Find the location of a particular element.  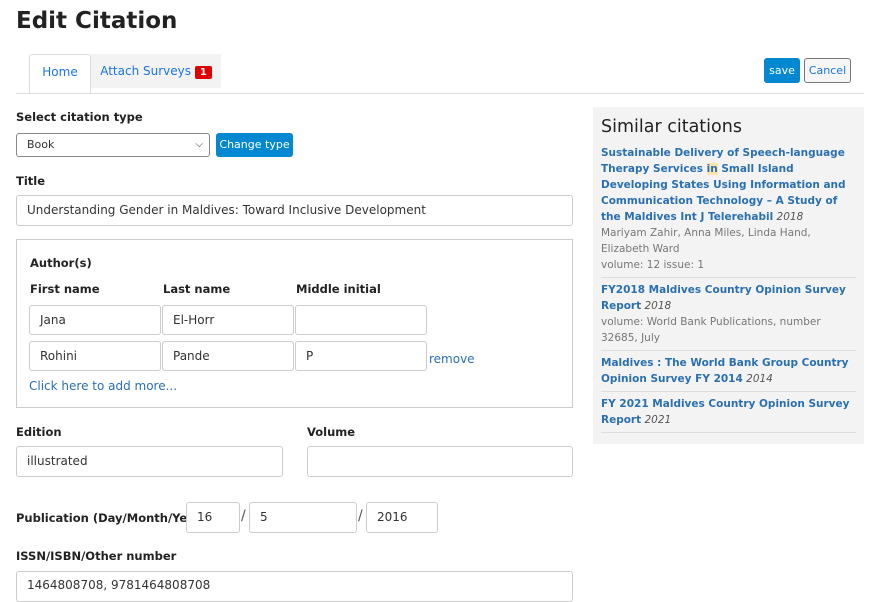

edition-input: illustrated is located at coordinates (149, 461).